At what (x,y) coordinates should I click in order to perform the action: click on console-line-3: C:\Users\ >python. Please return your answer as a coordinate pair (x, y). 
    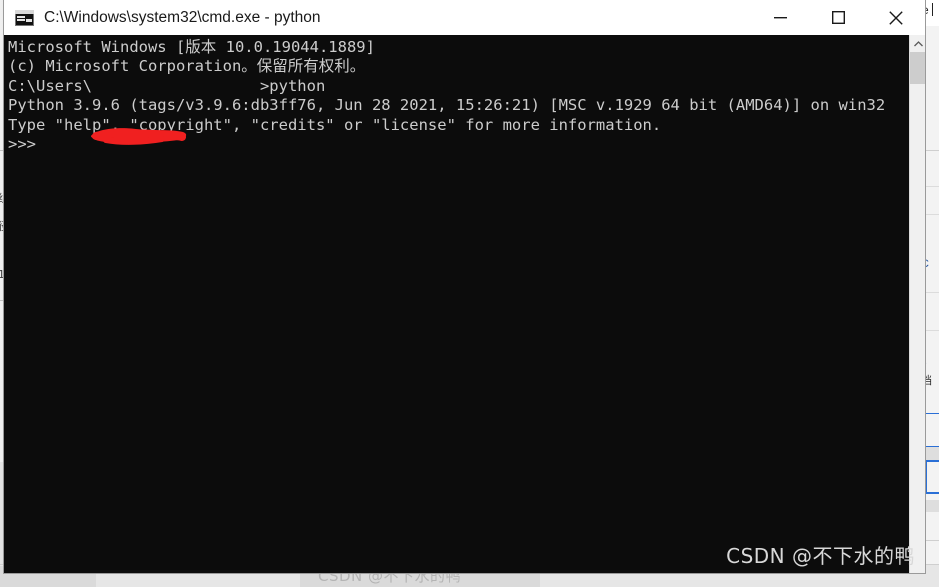
    Looking at the image, I should click on (167, 85).